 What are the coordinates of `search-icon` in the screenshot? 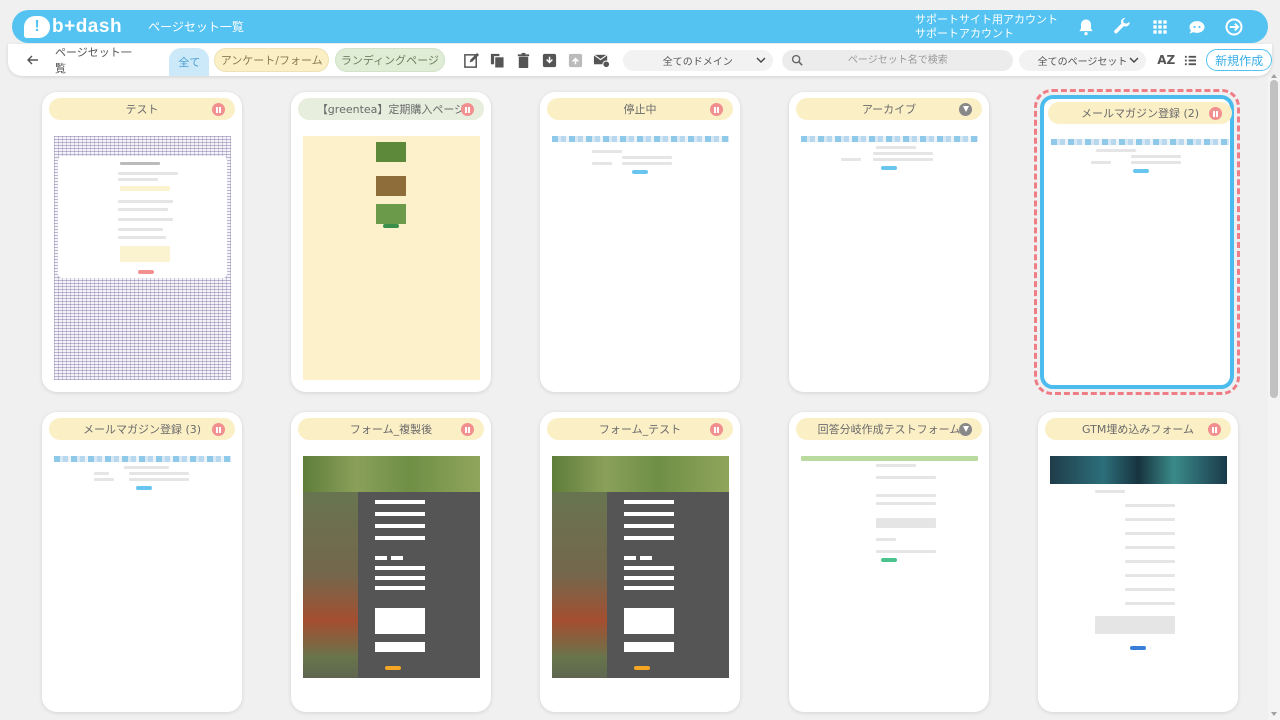 It's located at (797, 60).